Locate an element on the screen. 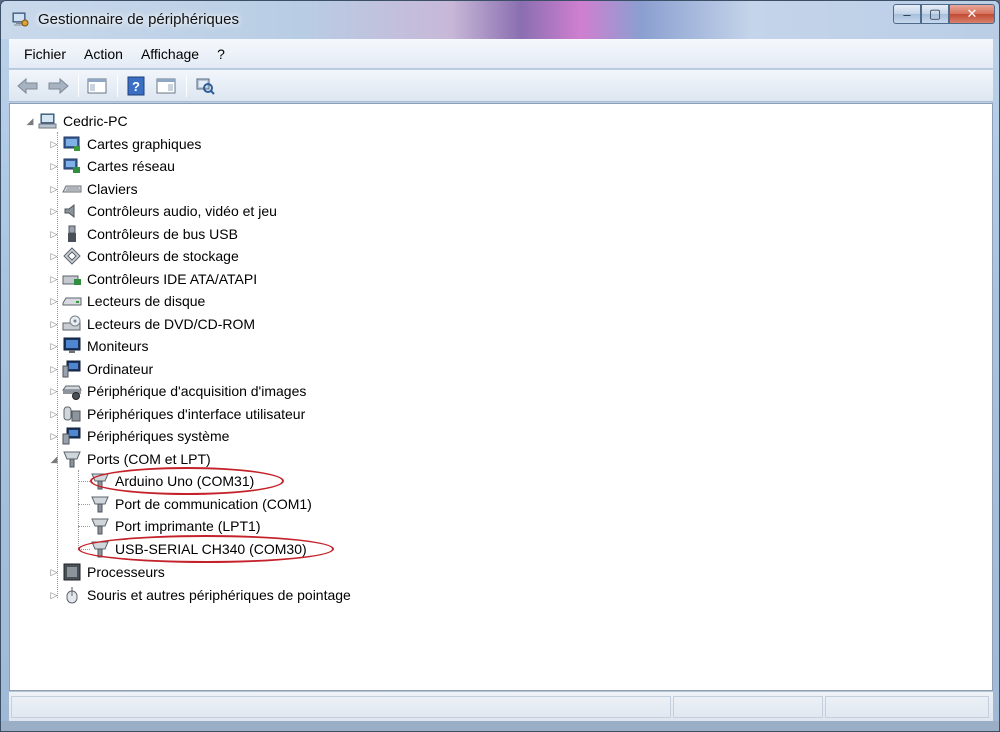 This screenshot has width=1000, height=732. toolbar-separator is located at coordinates (78, 85).